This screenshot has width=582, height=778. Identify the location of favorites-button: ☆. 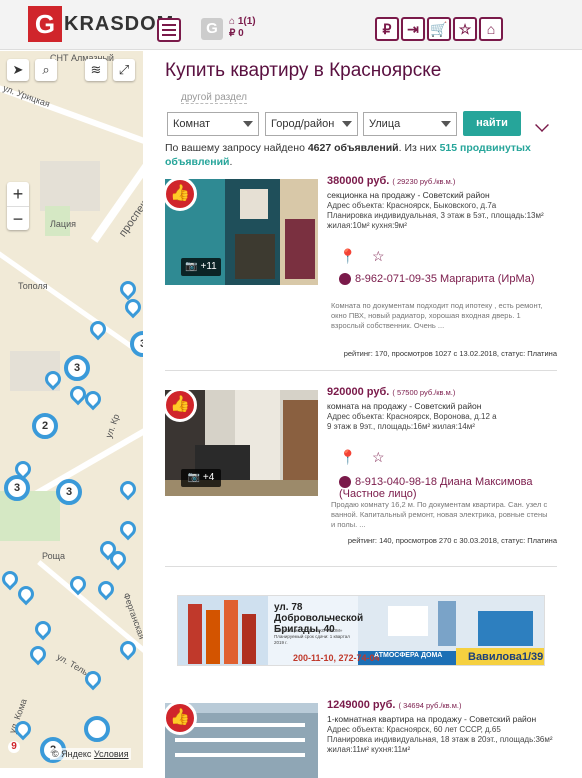
(465, 29).